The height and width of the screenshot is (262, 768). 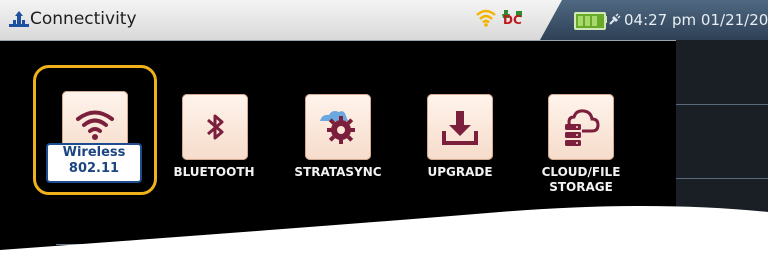 What do you see at coordinates (660, 20) in the screenshot?
I see `clock-time: 04:27 pm` at bounding box center [660, 20].